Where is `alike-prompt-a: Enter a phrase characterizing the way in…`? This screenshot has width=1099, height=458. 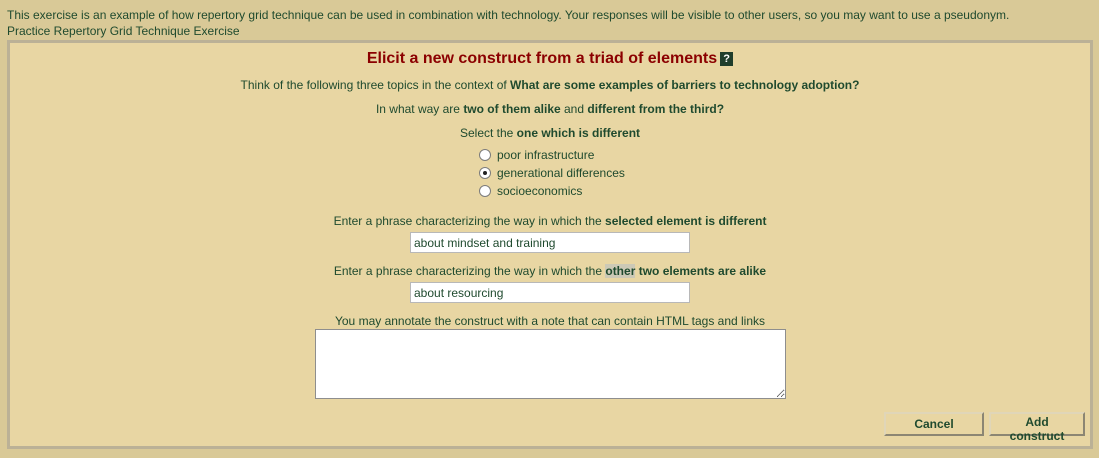 alike-prompt-a: Enter a phrase characterizing the way in… is located at coordinates (469, 271).